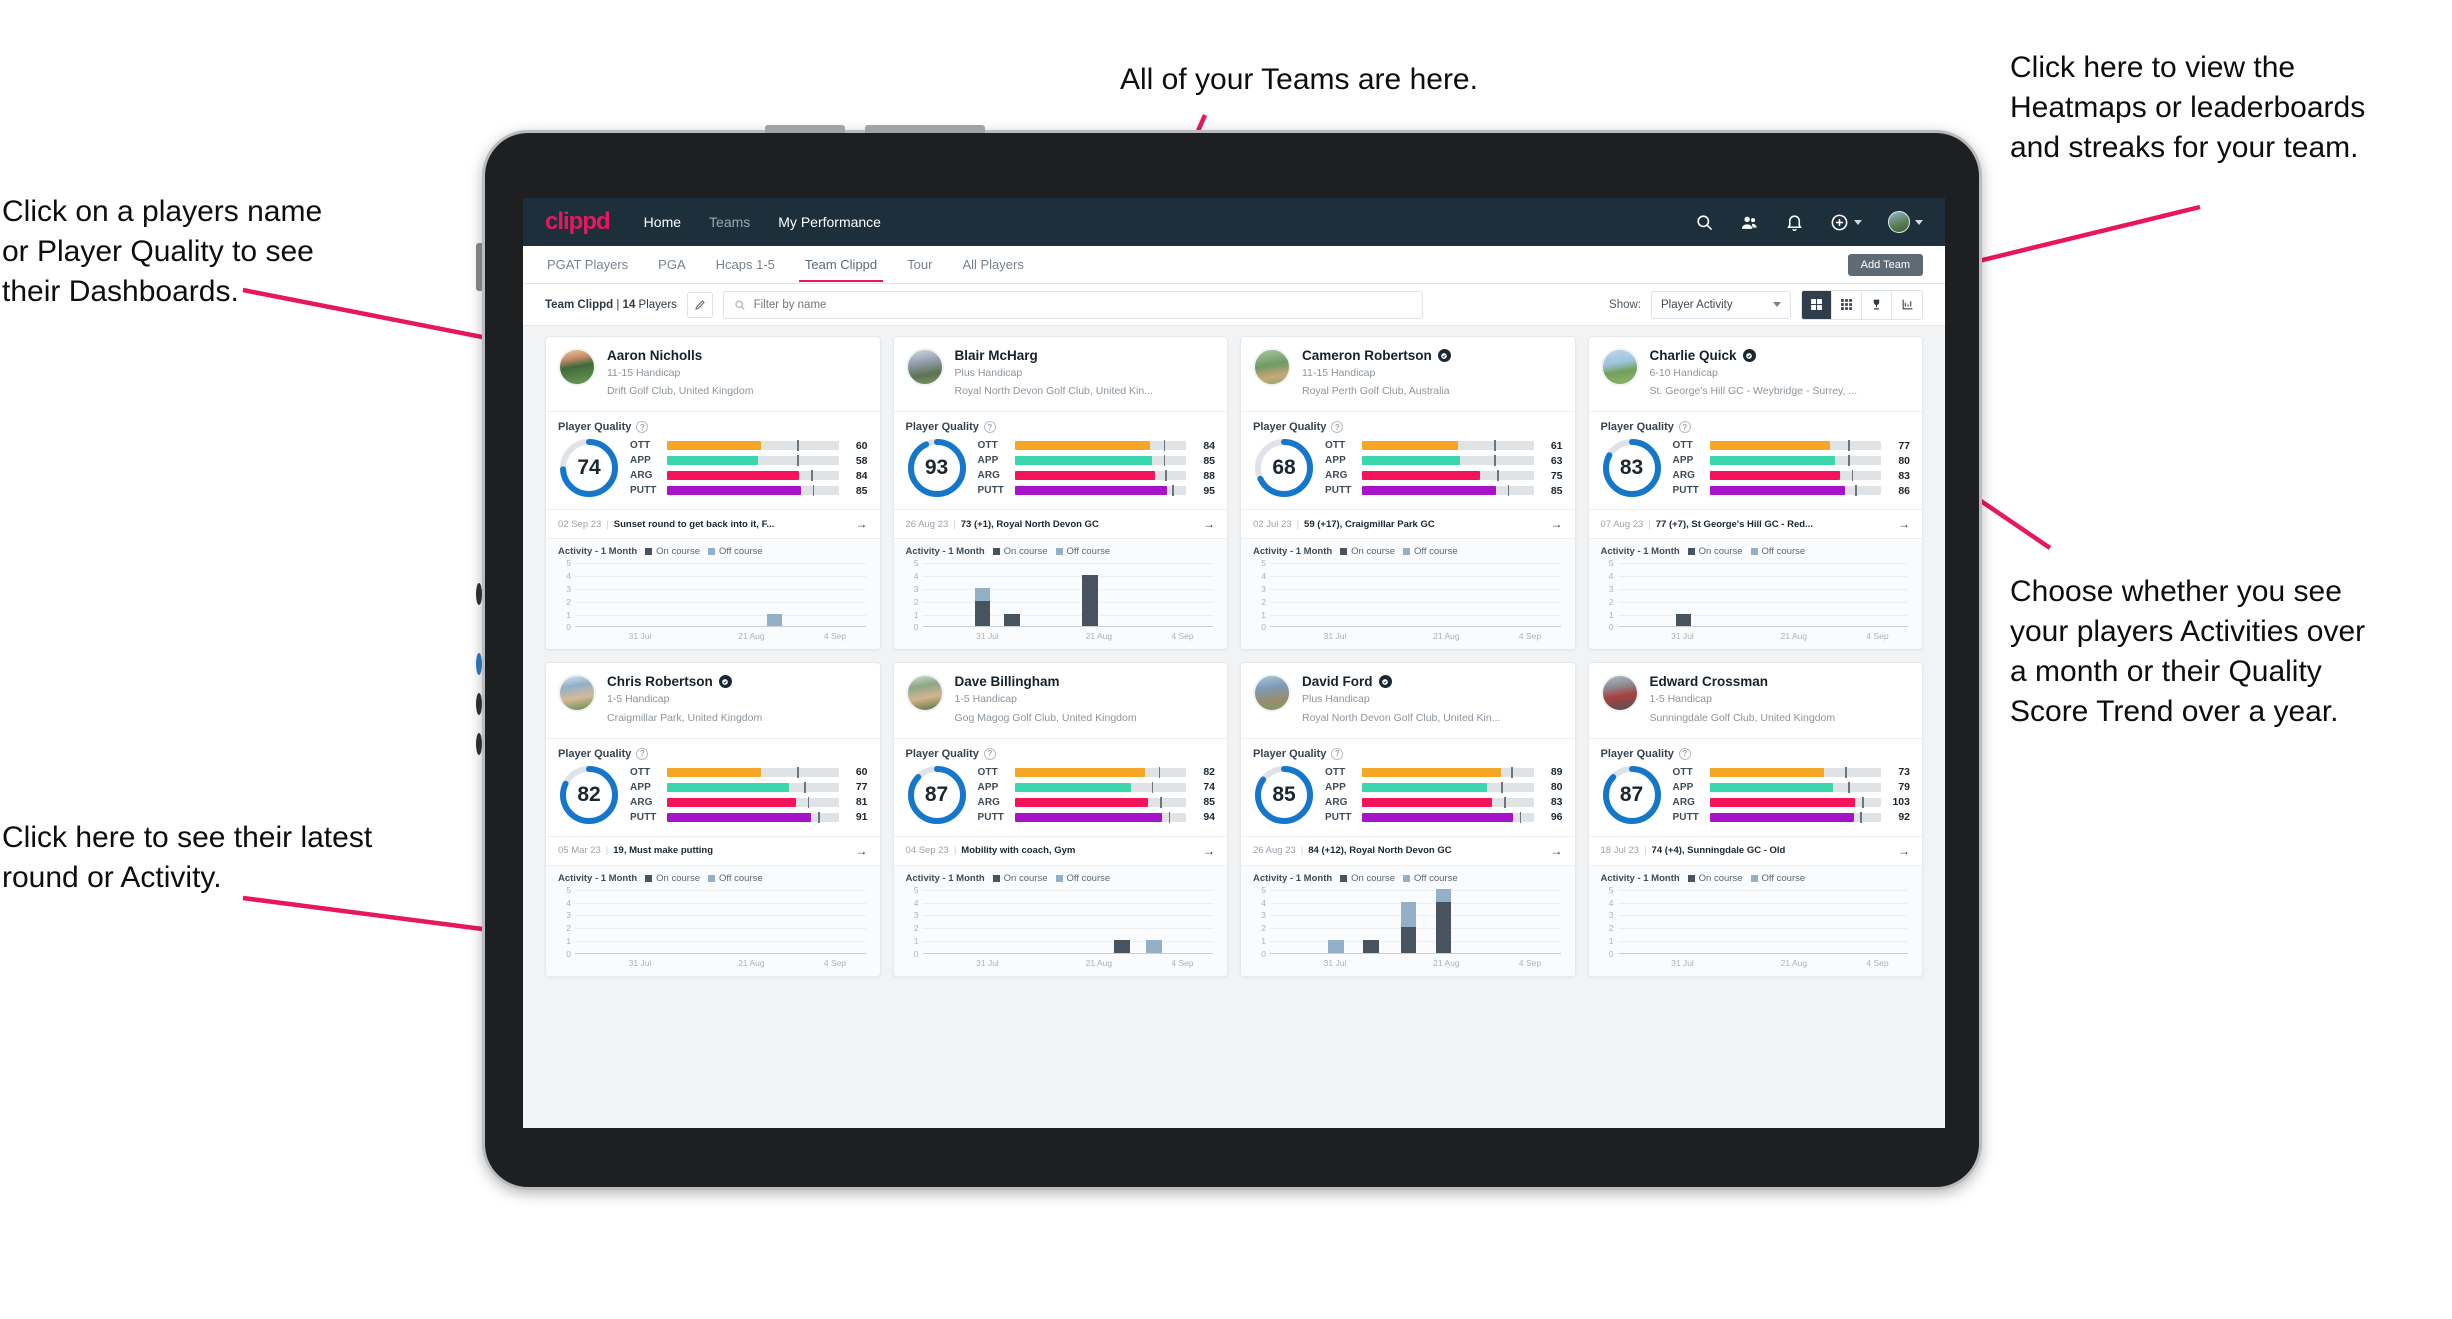 This screenshot has height=1319, width=2452. Describe the element at coordinates (1632, 468) in the screenshot. I see `player-quality-ring: 83` at that location.